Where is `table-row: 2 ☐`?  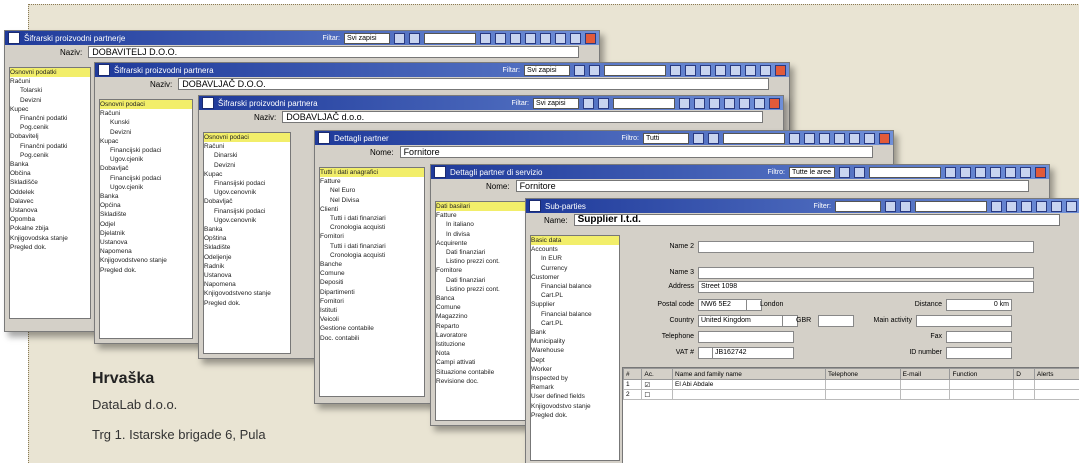 table-row: 2 ☐ is located at coordinates (851, 395).